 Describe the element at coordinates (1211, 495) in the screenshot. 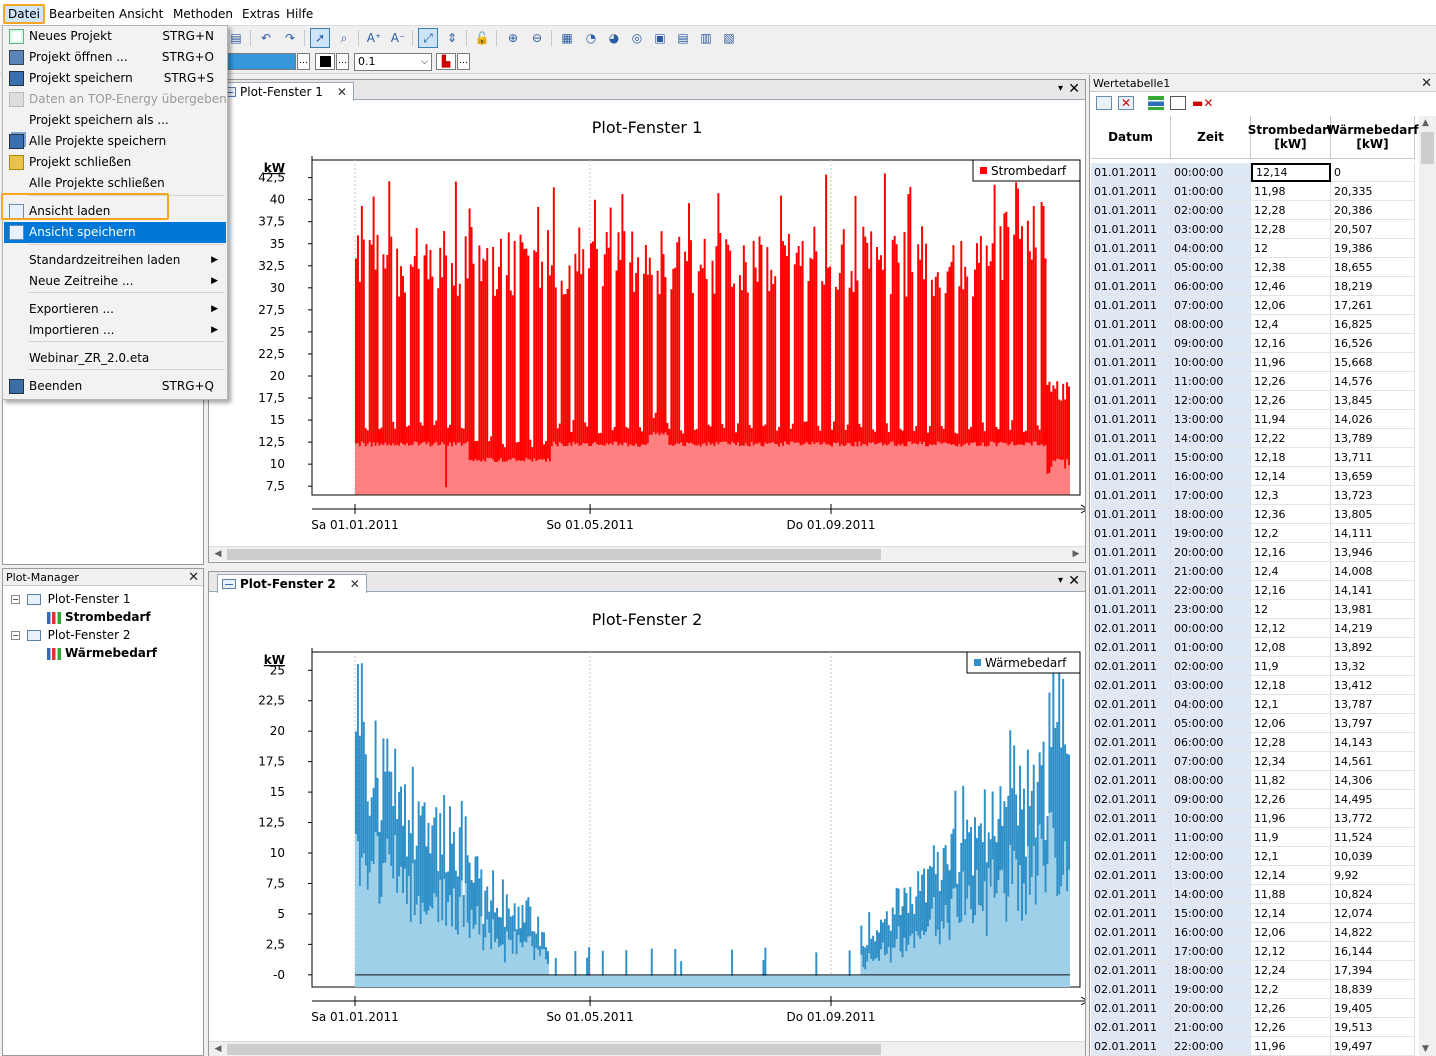

I see `cell-zeit: 17:00:00` at that location.